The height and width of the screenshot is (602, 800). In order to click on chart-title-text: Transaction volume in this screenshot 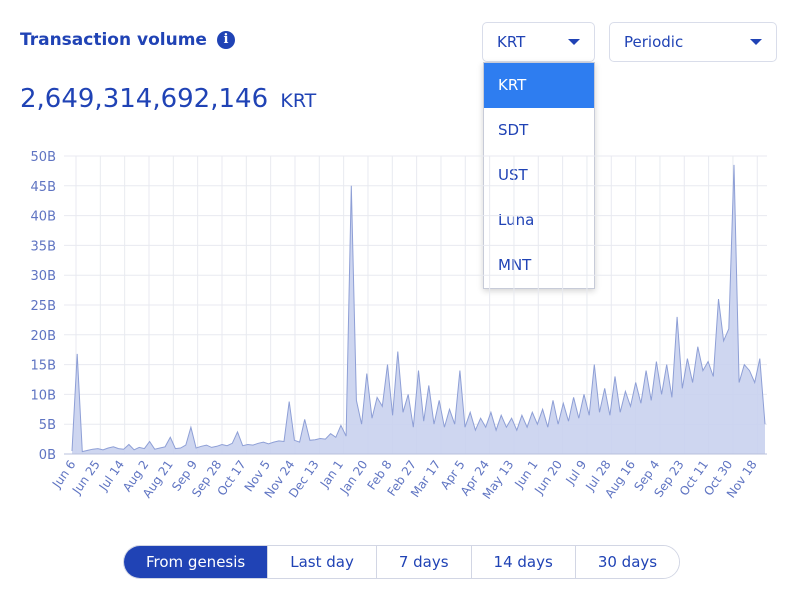, I will do `click(113, 40)`.